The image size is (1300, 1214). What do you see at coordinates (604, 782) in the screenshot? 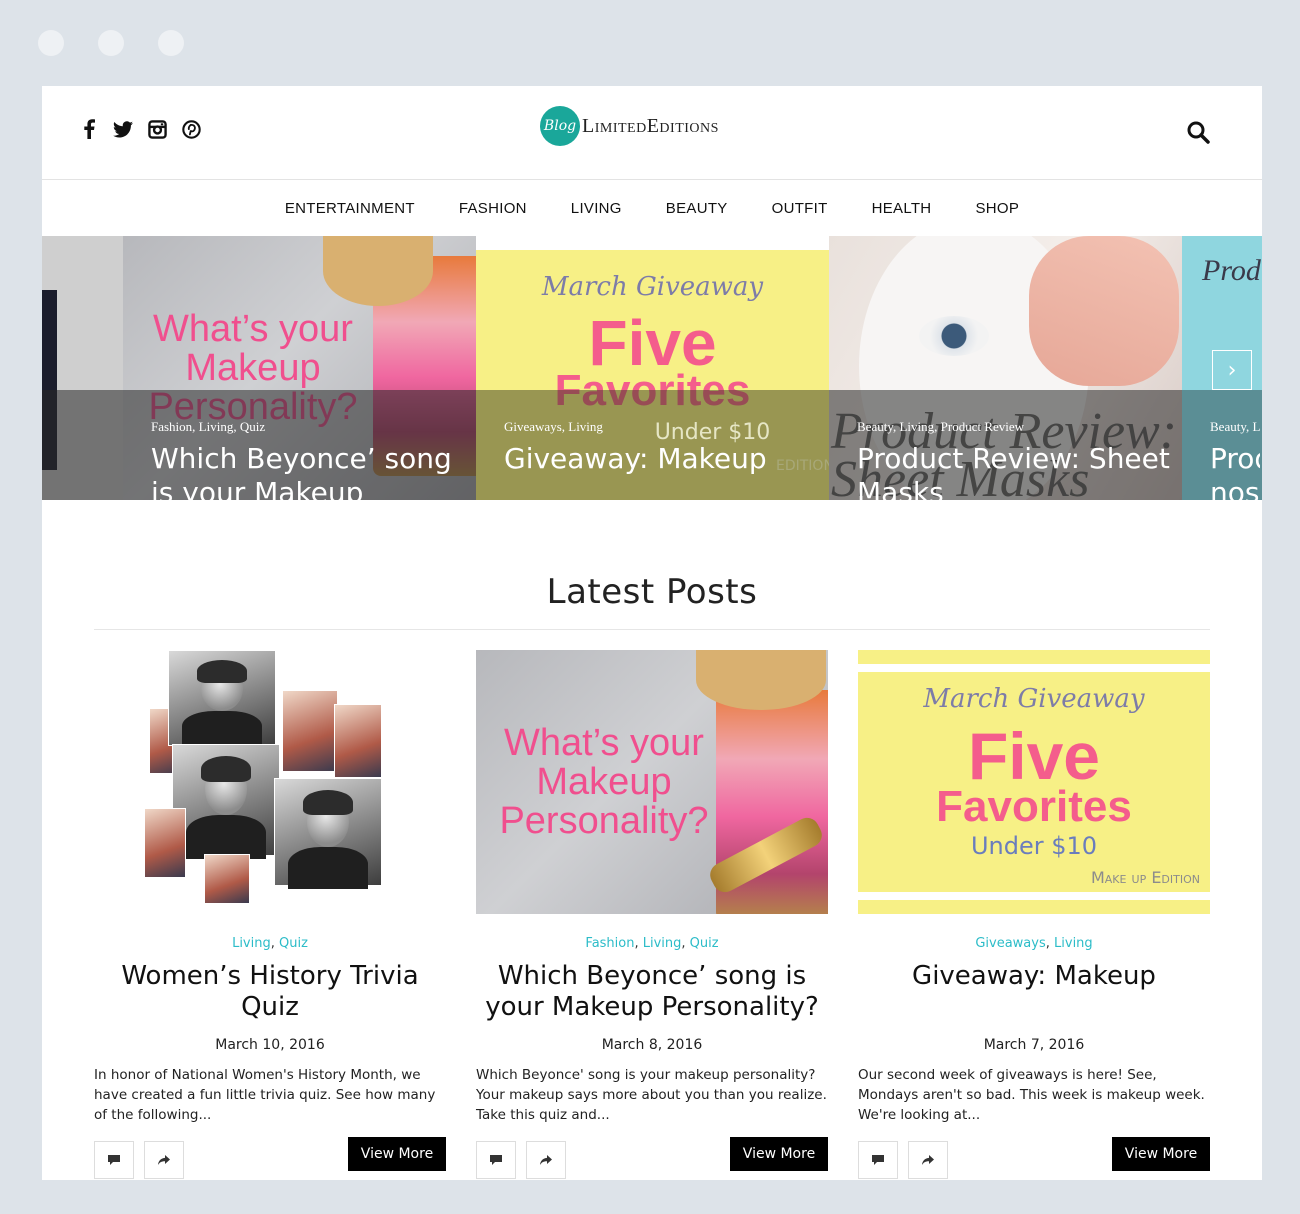
I see `post-art-text: What’s your Makeup Personality?` at bounding box center [604, 782].